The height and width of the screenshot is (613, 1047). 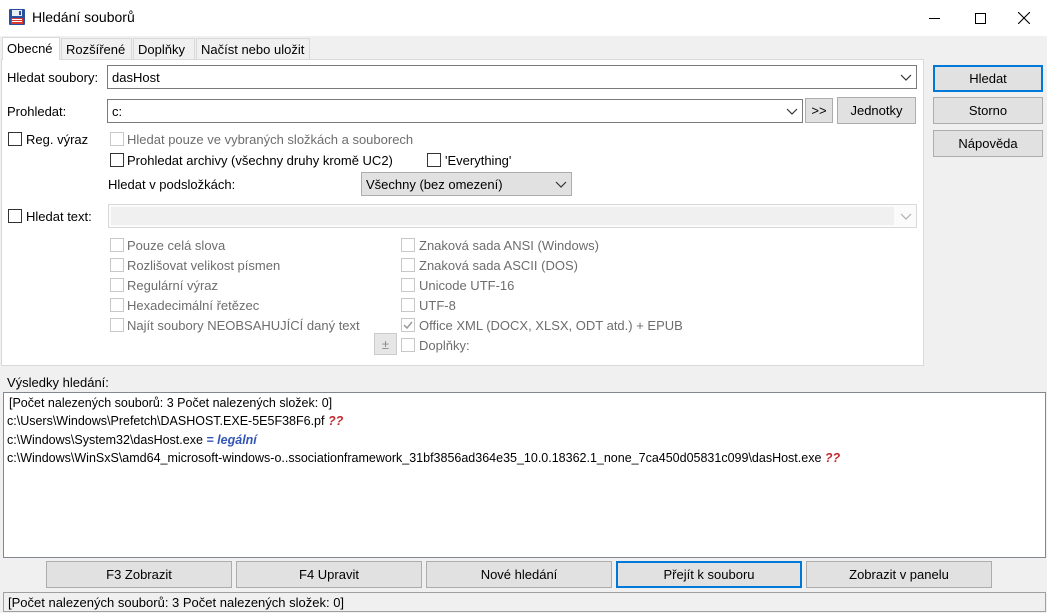 I want to click on checkmark-icon, so click(x=408, y=325).